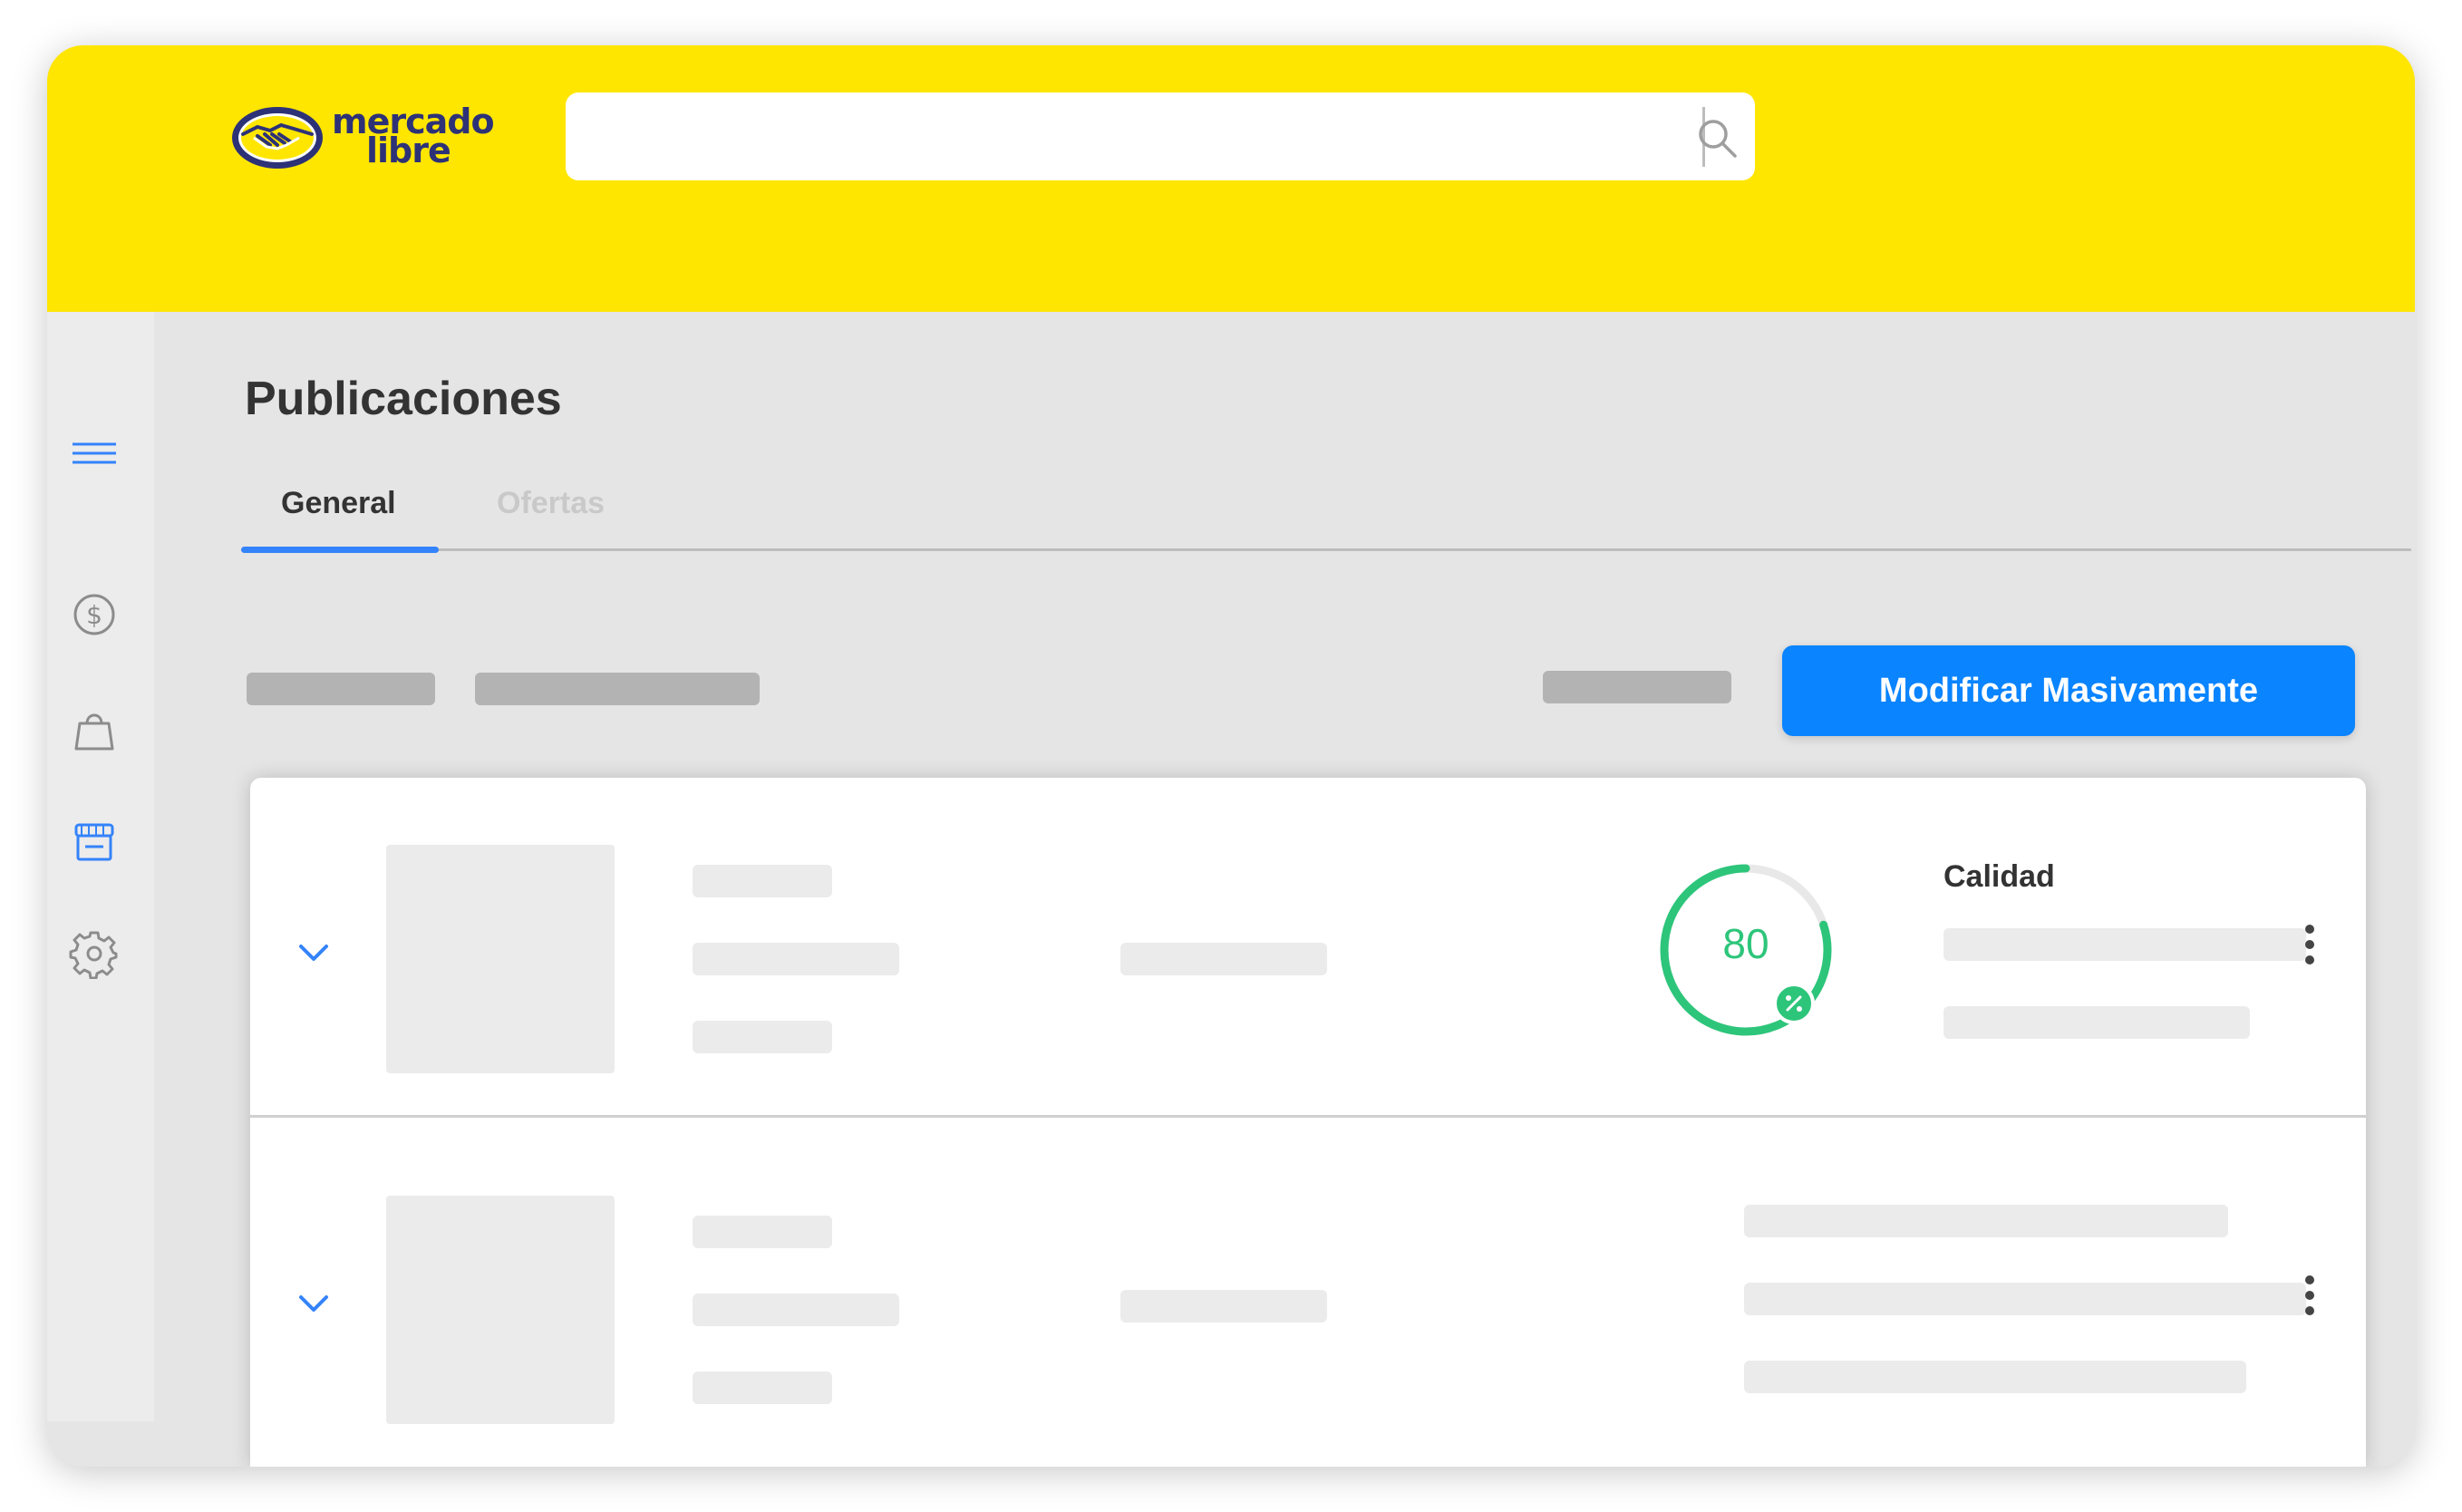  Describe the element at coordinates (1326, 516) in the screenshot. I see `tab-bar: General Ofertas` at that location.